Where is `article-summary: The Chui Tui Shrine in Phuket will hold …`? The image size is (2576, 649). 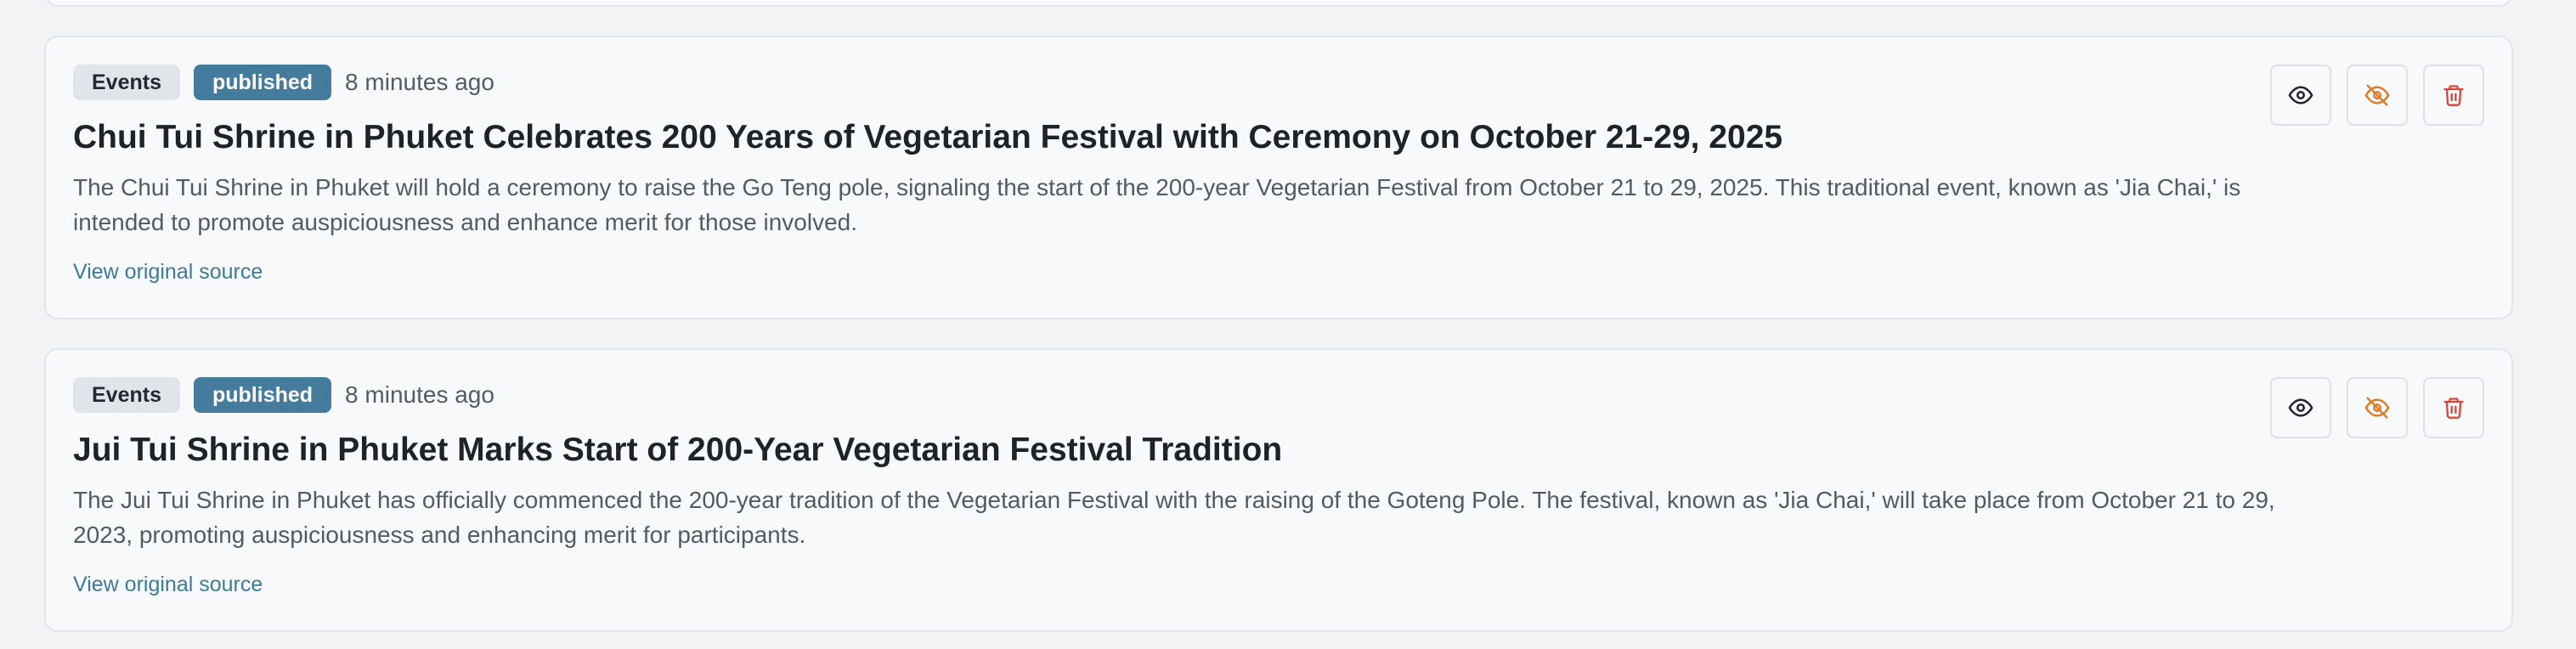 article-summary: The Chui Tui Shrine in Phuket will hold … is located at coordinates (1157, 204).